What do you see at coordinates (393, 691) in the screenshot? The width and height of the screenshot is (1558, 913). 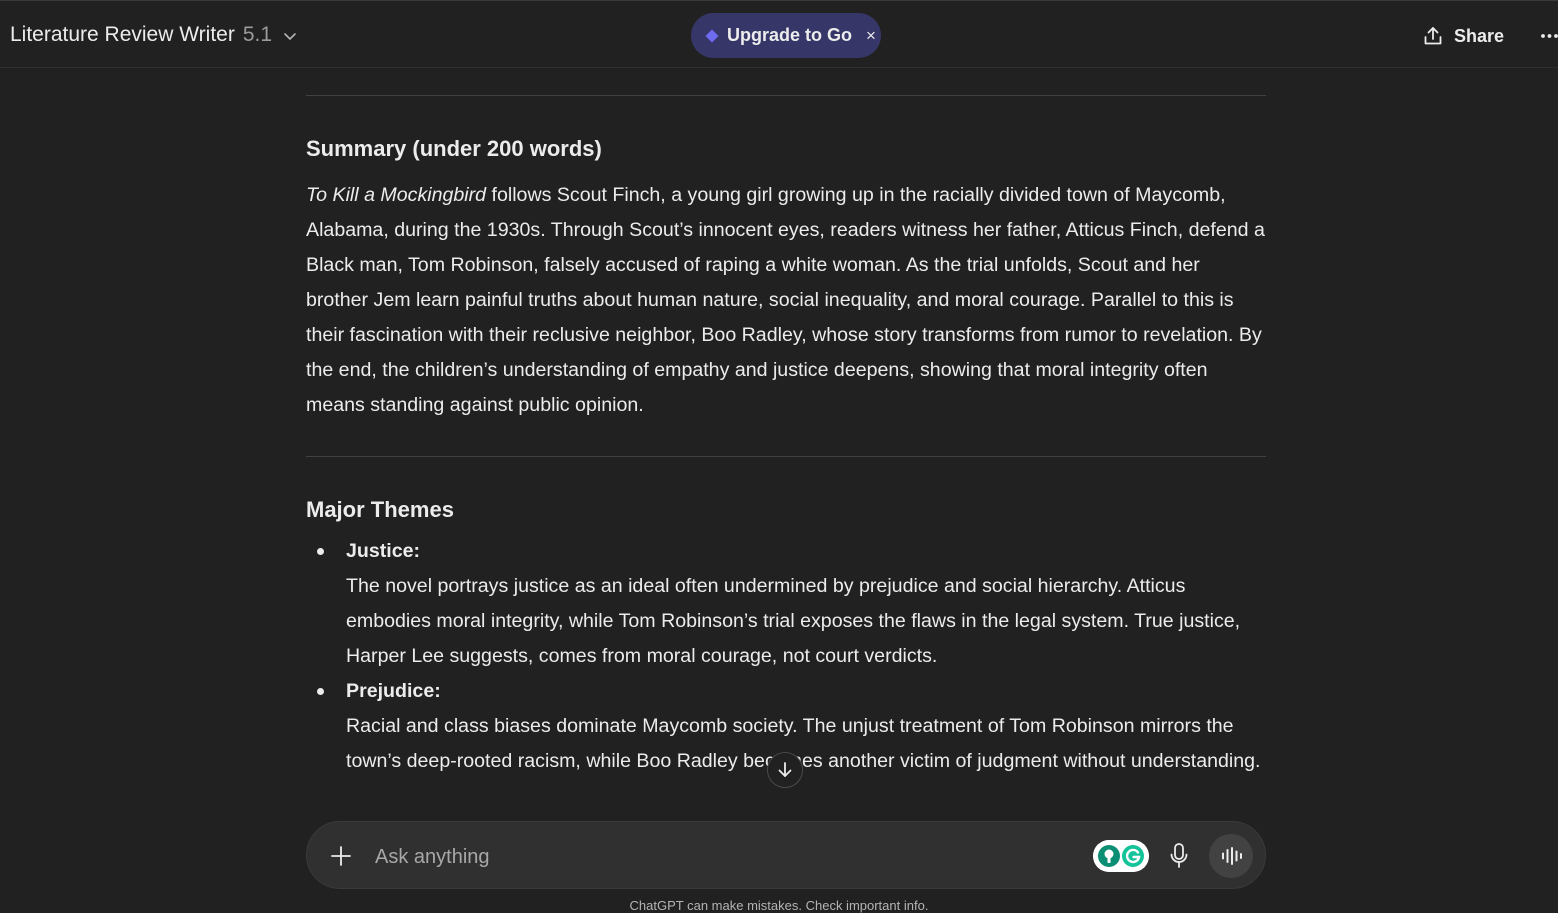 I see `theme-title: Prejudice:` at bounding box center [393, 691].